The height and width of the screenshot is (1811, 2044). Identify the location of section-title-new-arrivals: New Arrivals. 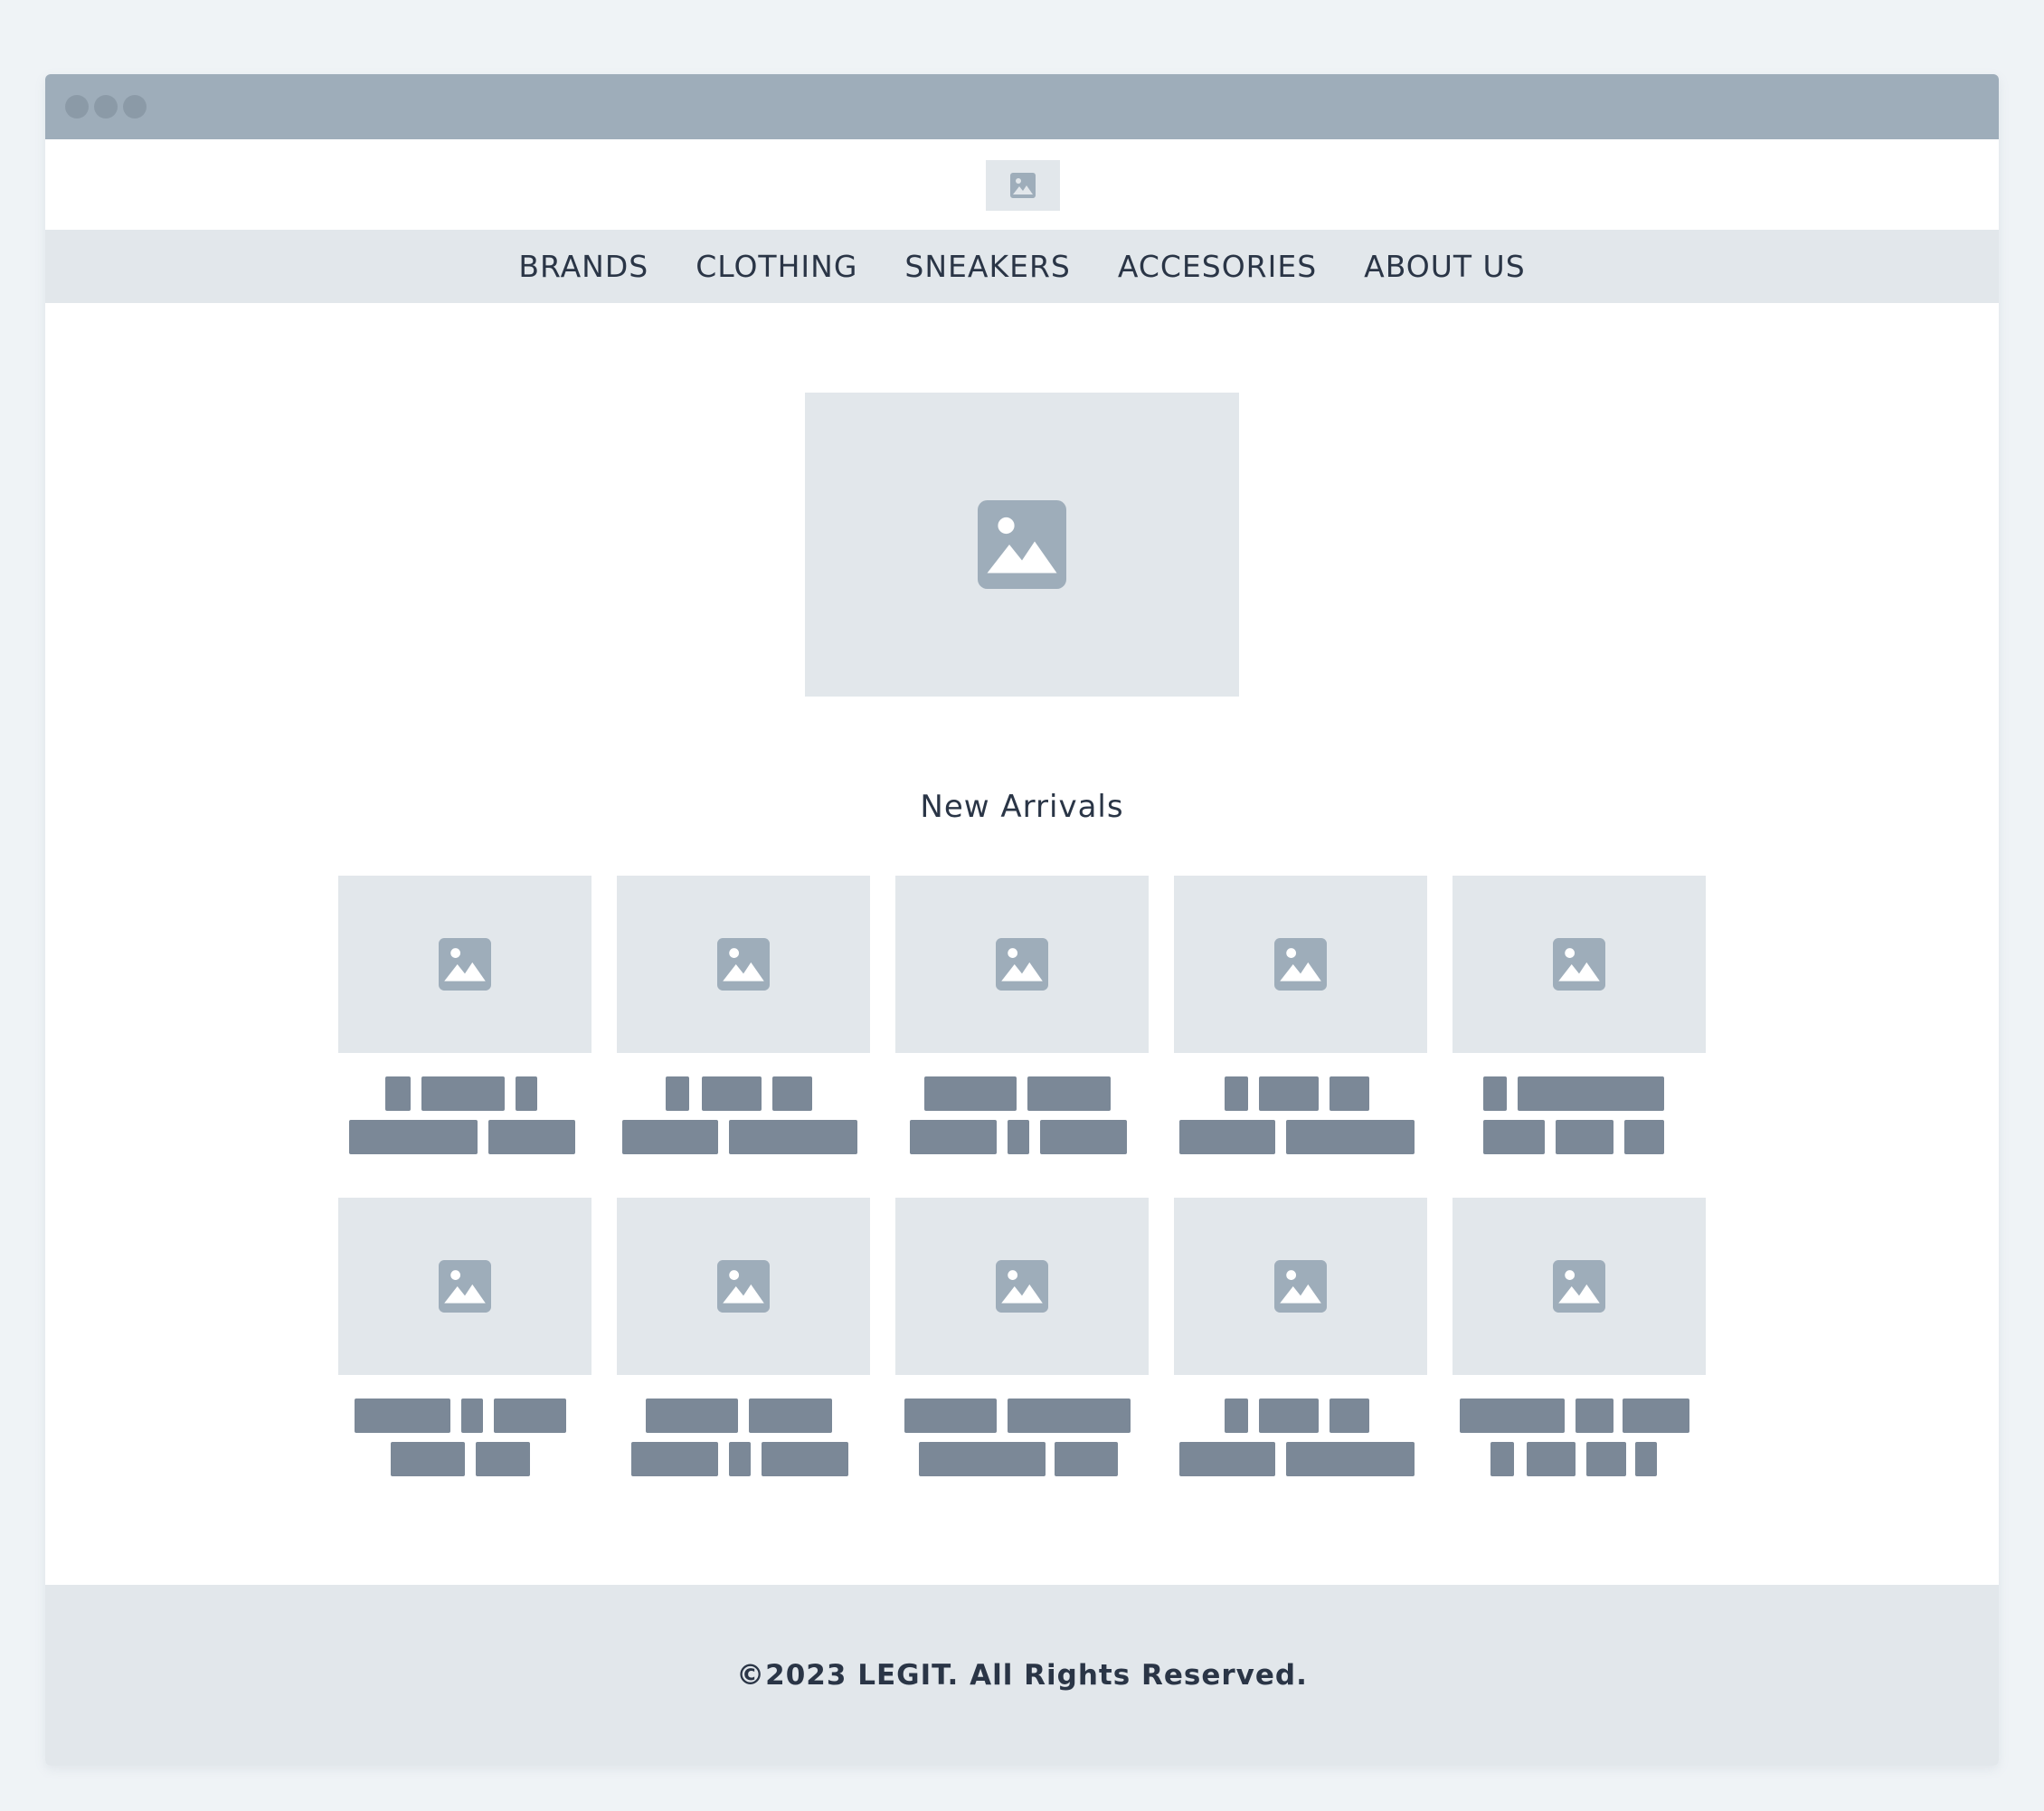
(1022, 807).